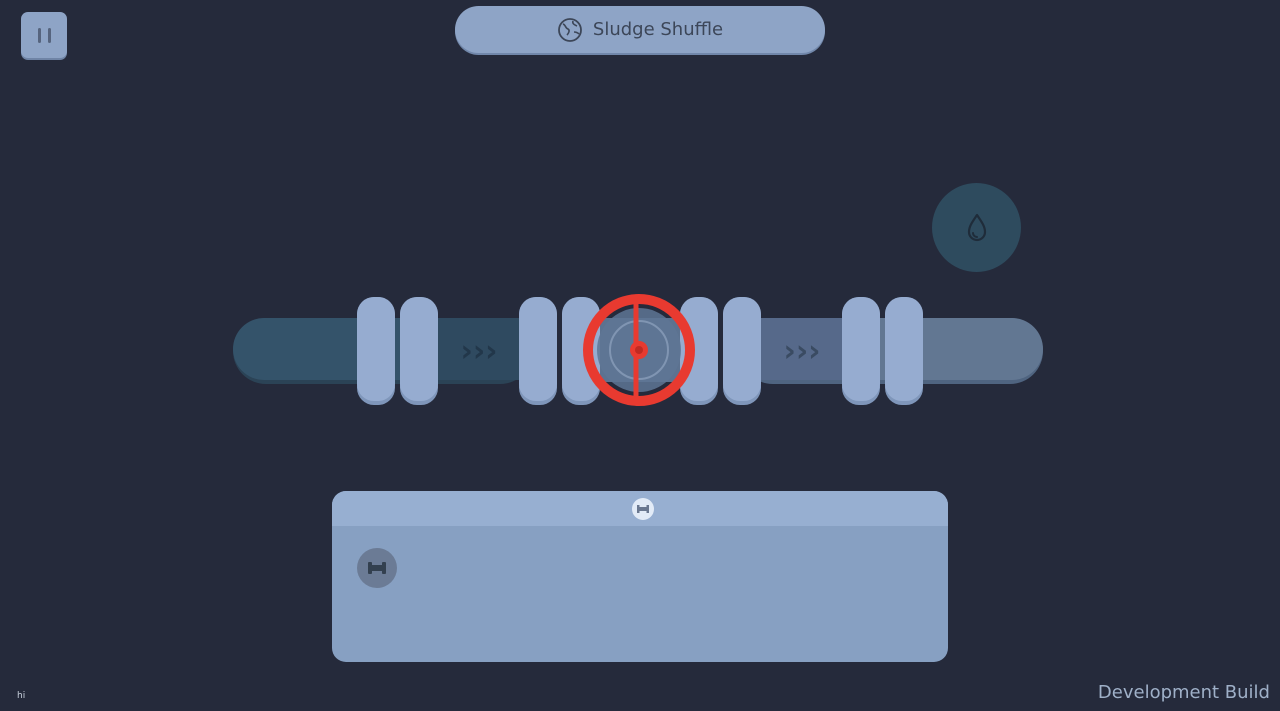  Describe the element at coordinates (1183, 692) in the screenshot. I see `development-build-label: Development Build` at that location.